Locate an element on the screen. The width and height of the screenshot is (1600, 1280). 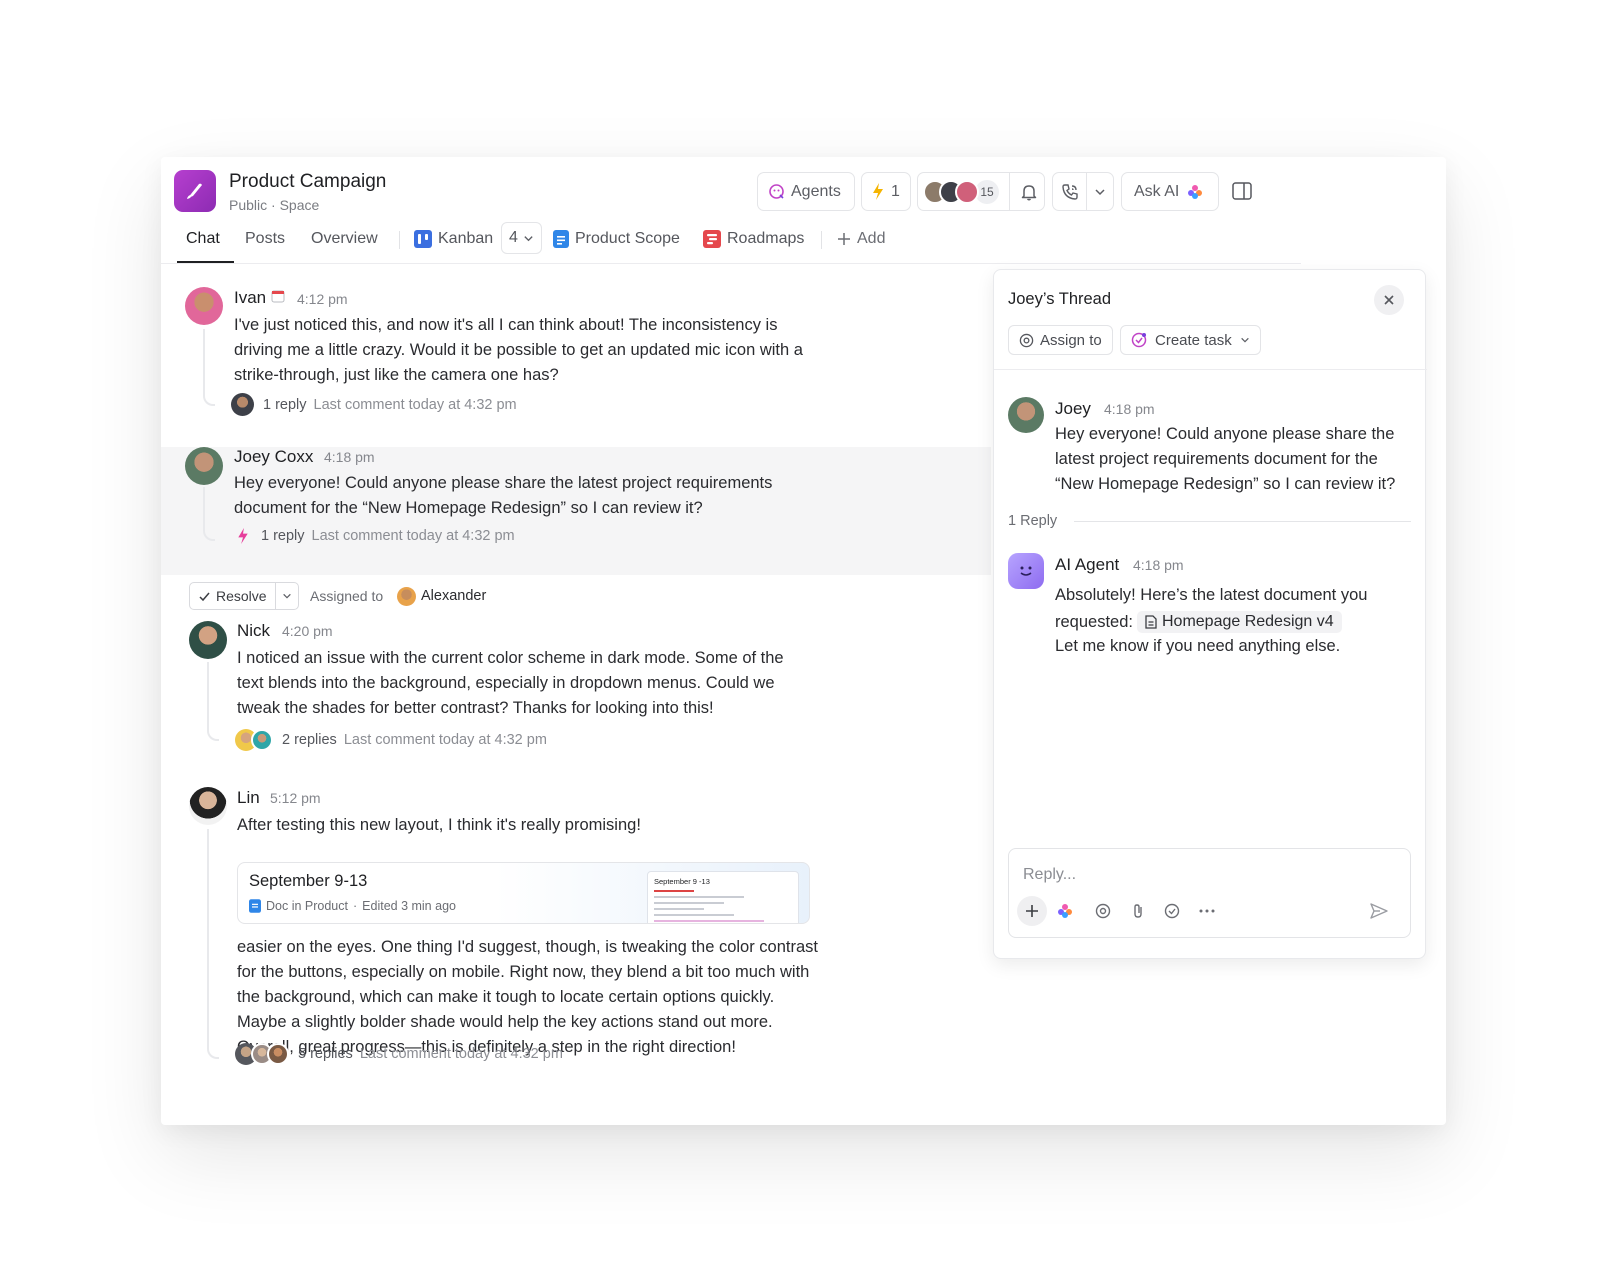
tab-roadmaps: Roadmaps is located at coordinates (753, 239).